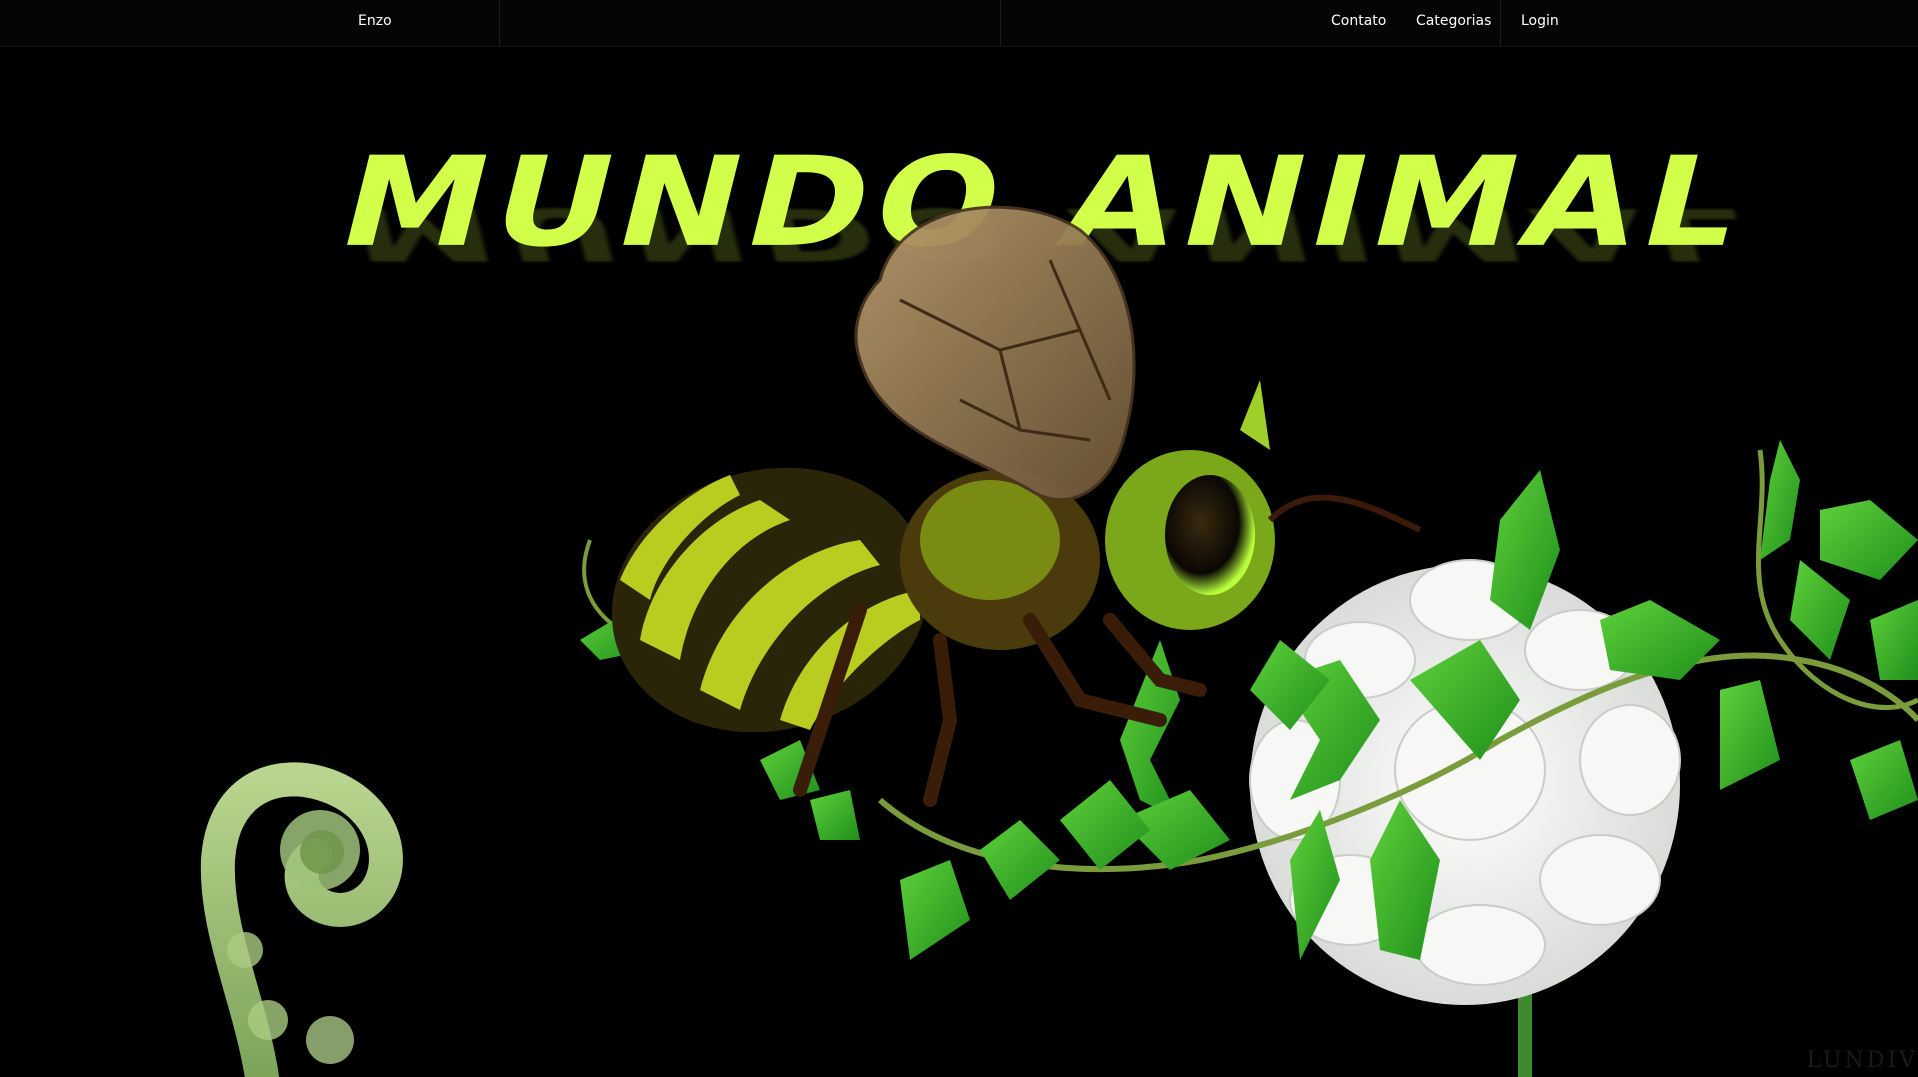  What do you see at coordinates (301, 919) in the screenshot?
I see `fern-fiddlehead` at bounding box center [301, 919].